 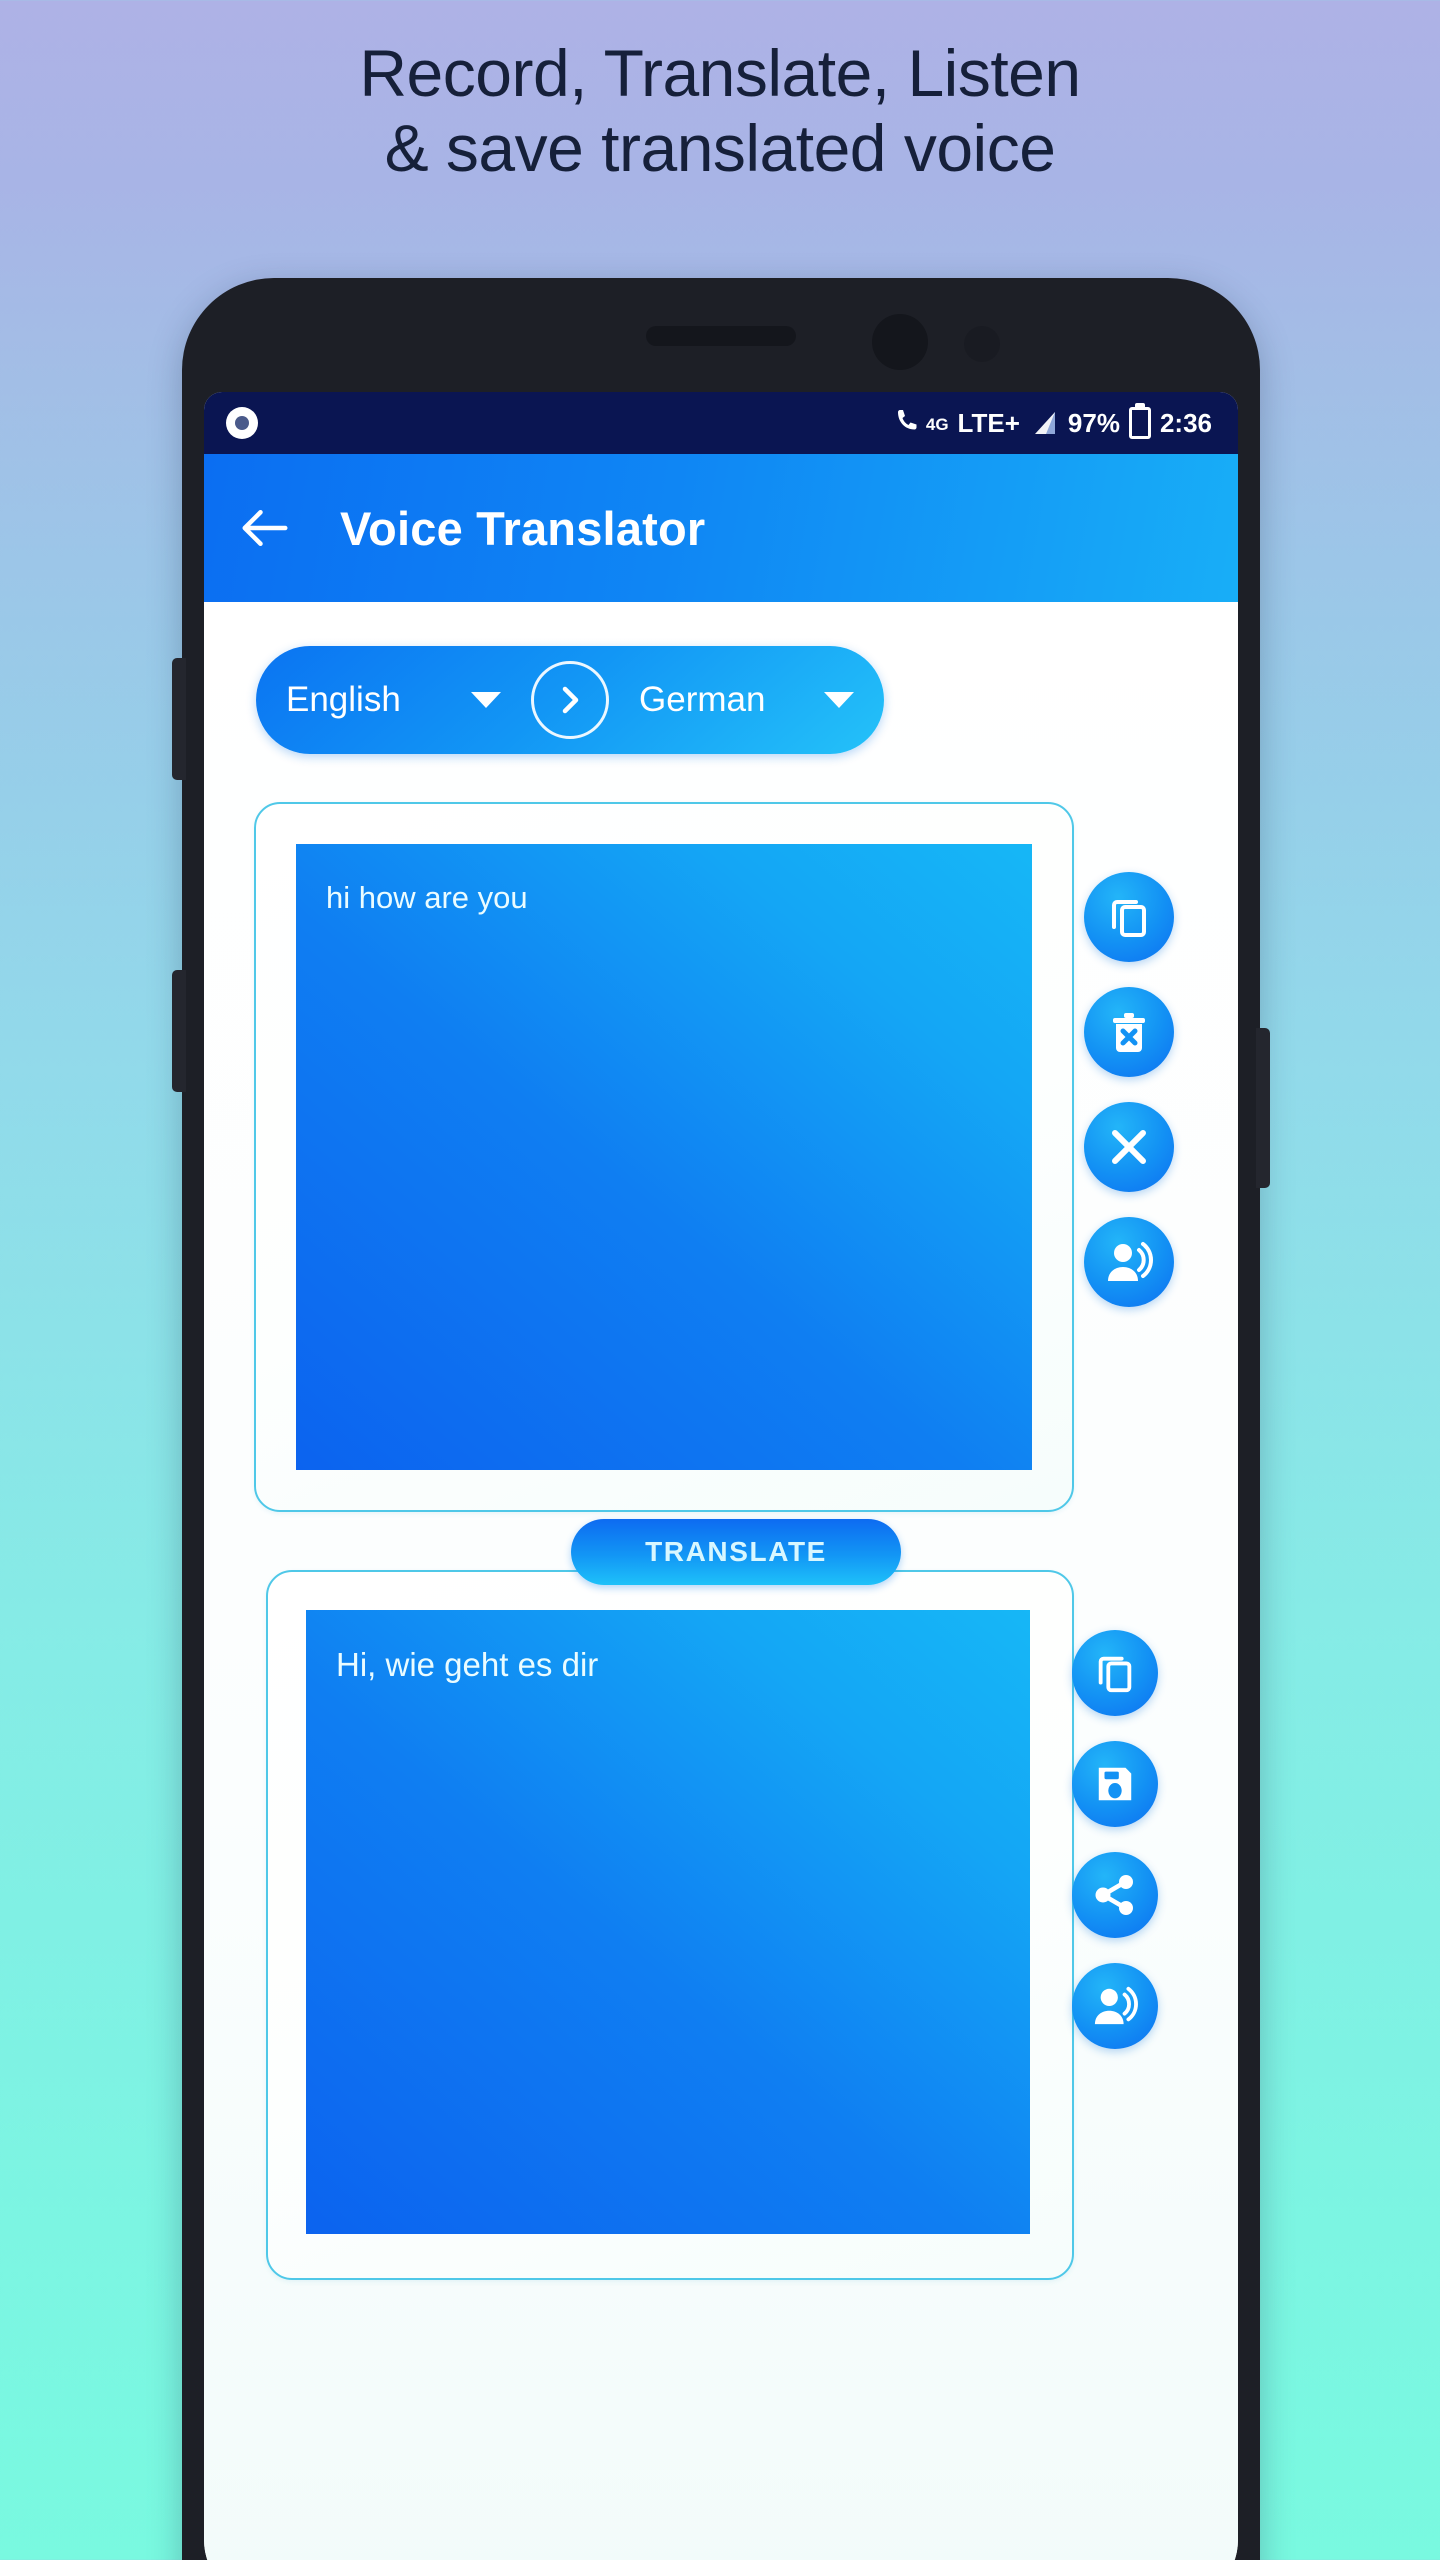 I want to click on input-action-column, so click(x=1129, y=1089).